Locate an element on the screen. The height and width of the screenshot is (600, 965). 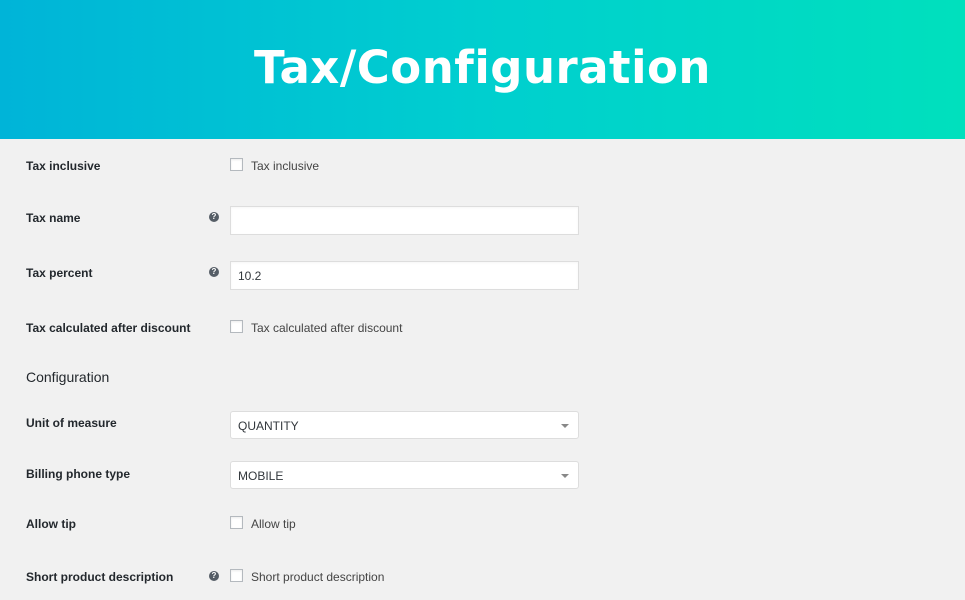
billing-phone-type-value: MOBILE is located at coordinates (261, 476).